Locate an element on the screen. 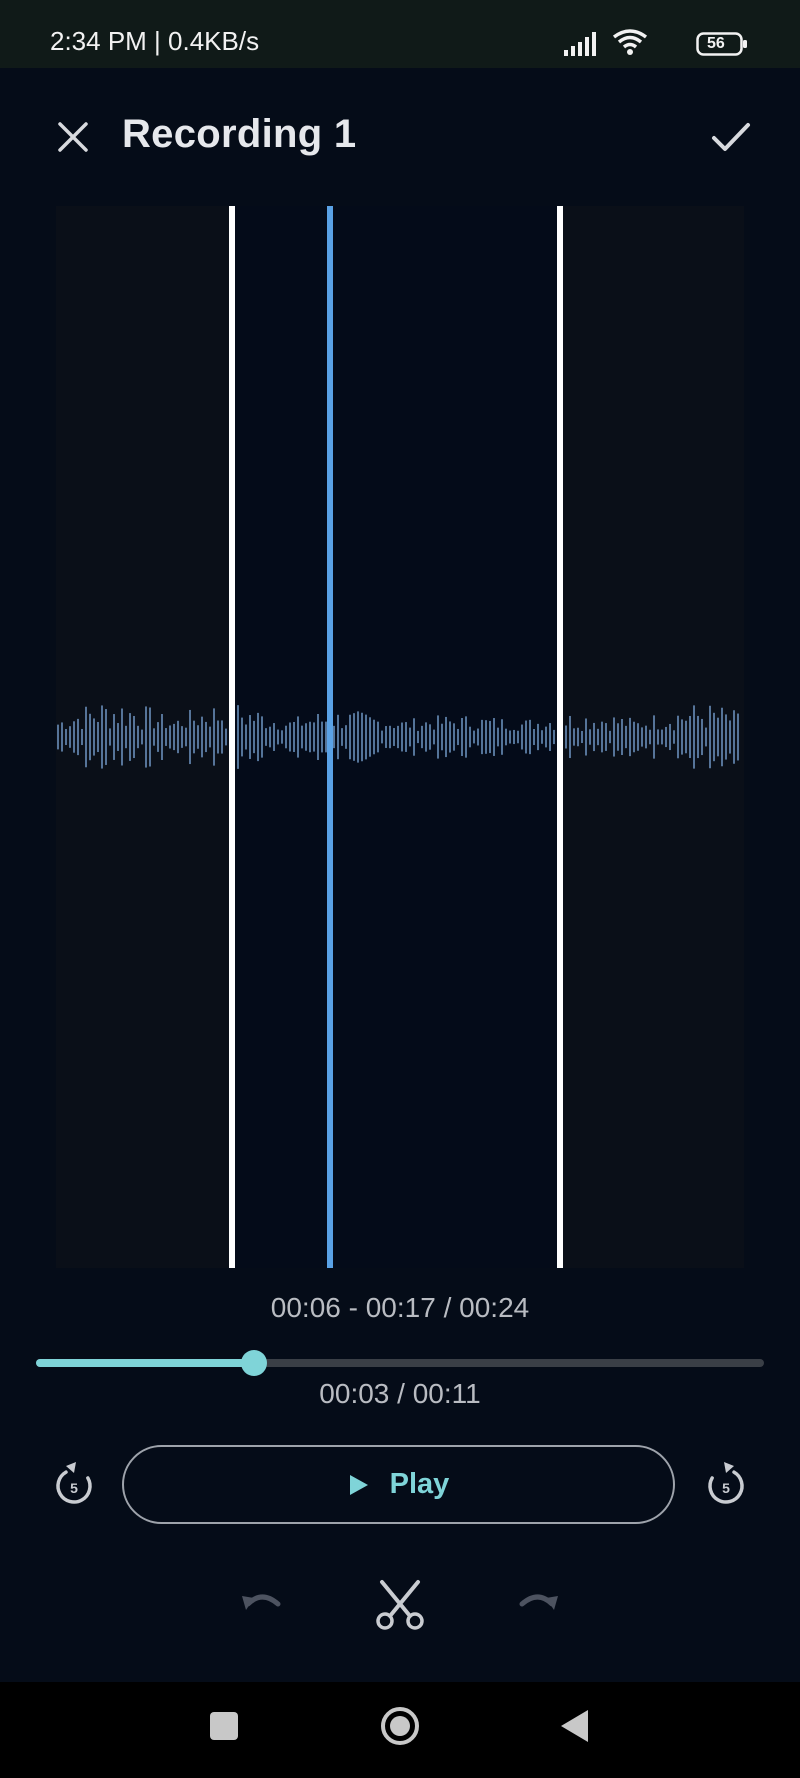  battery-icon: 56 is located at coordinates (722, 46).